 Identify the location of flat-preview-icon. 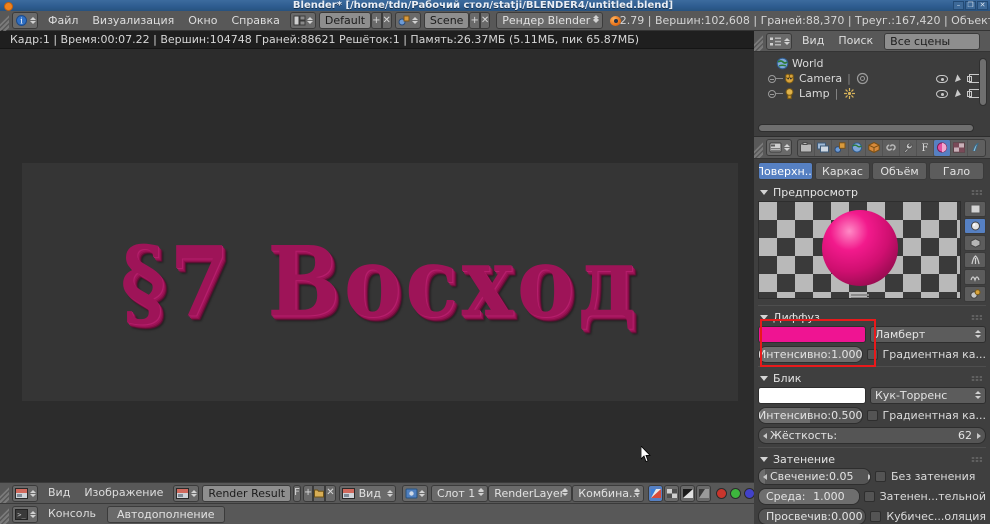
(975, 209).